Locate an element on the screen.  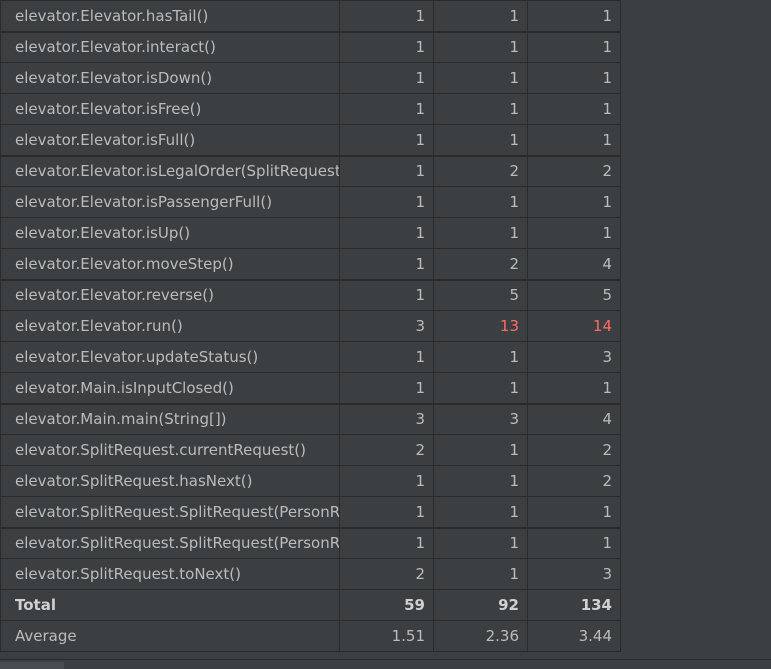
average-b-value: 2.36 is located at coordinates (480, 636).